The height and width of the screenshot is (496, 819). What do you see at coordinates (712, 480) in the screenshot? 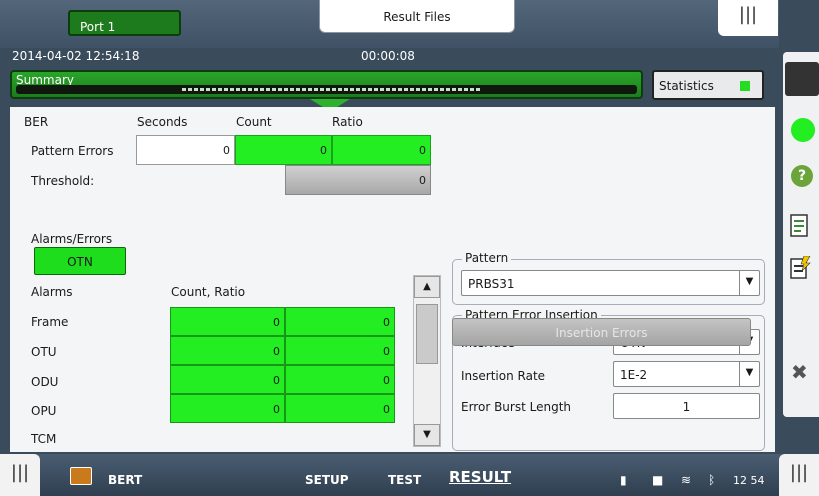
I see `bluetooth-icon: ᛒ` at bounding box center [712, 480].